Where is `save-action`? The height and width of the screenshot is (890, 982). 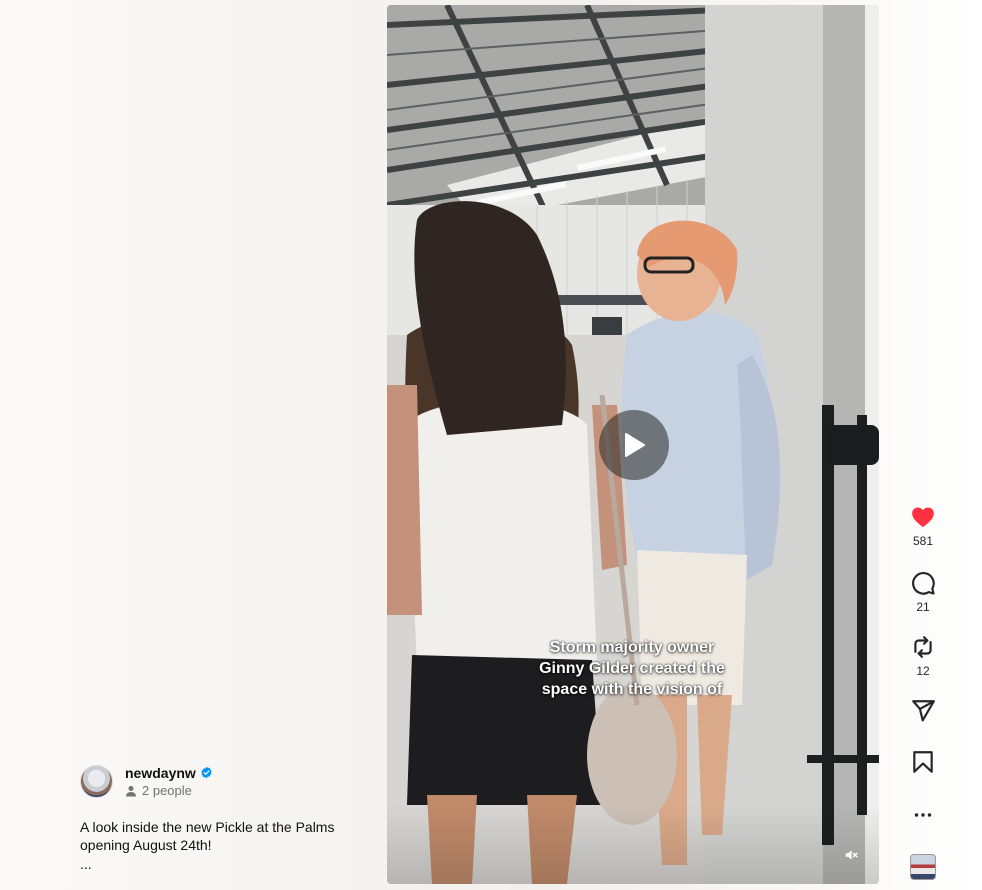 save-action is located at coordinates (923, 762).